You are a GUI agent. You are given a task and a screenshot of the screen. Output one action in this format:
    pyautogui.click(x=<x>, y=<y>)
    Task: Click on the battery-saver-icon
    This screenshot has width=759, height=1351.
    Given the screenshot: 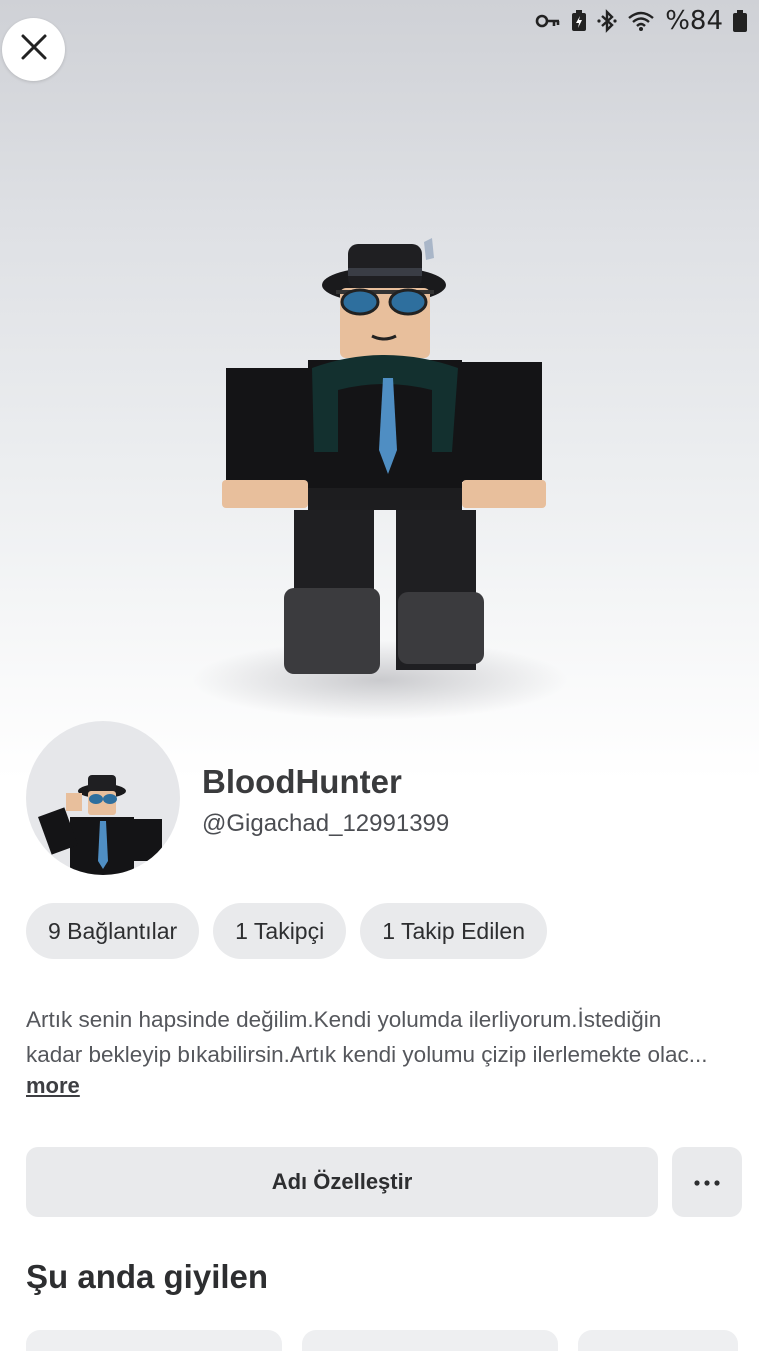 What is the action you would take?
    pyautogui.click(x=579, y=21)
    